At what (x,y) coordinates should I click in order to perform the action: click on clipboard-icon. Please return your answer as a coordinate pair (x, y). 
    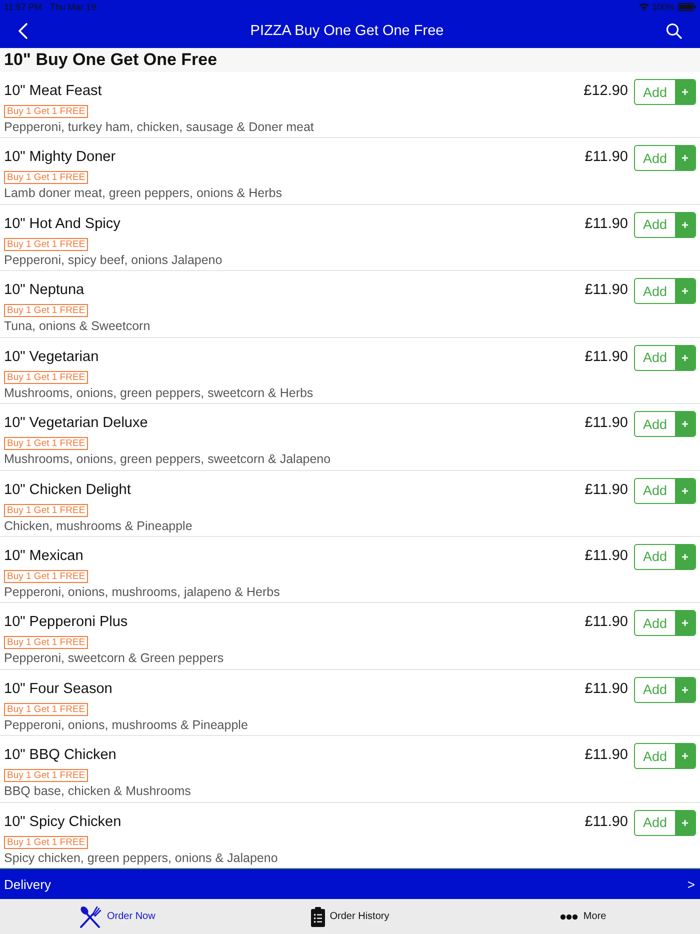
    Looking at the image, I should click on (317, 916).